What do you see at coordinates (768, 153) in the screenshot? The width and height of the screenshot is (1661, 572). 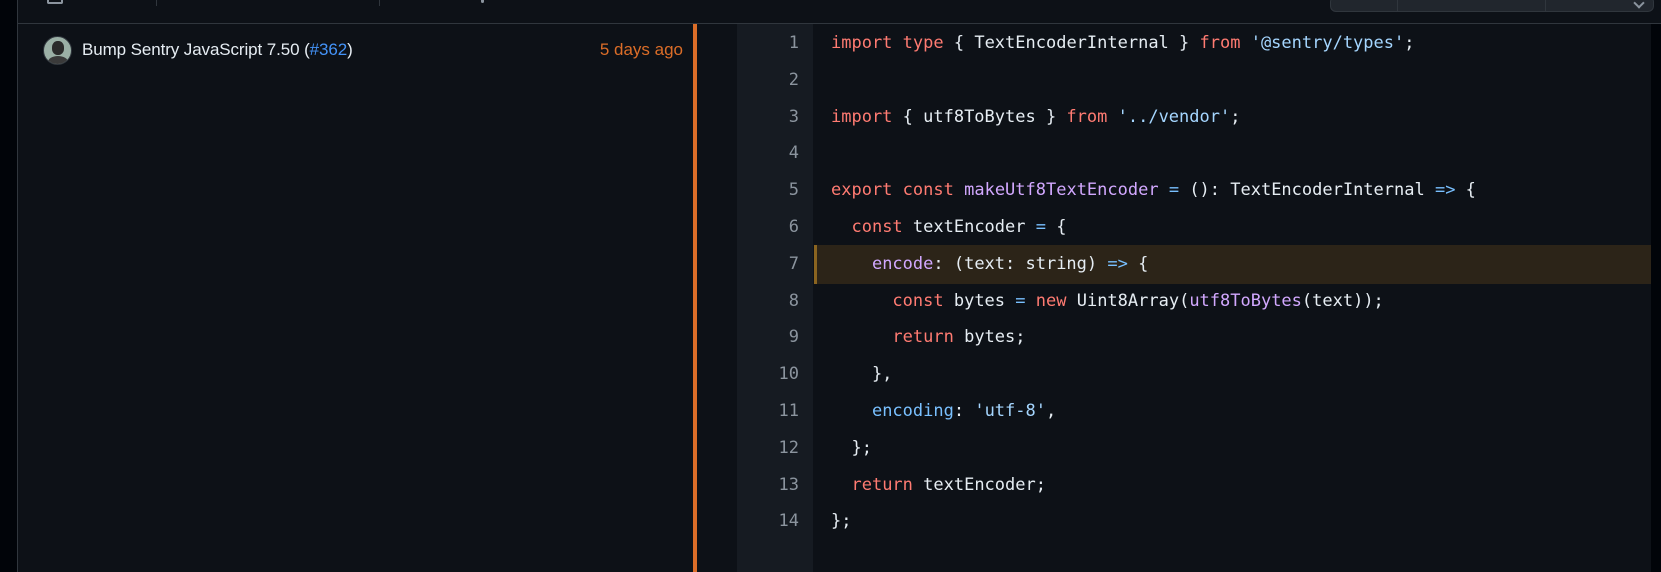 I see `line-number: 4` at bounding box center [768, 153].